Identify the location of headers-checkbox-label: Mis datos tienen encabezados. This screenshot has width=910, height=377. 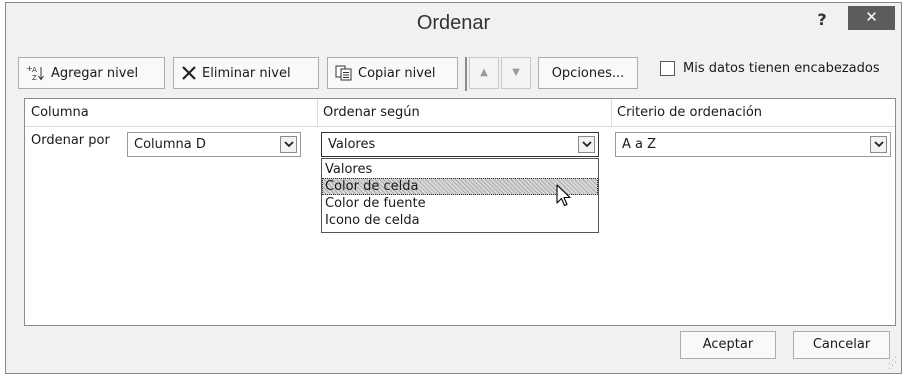
(781, 68).